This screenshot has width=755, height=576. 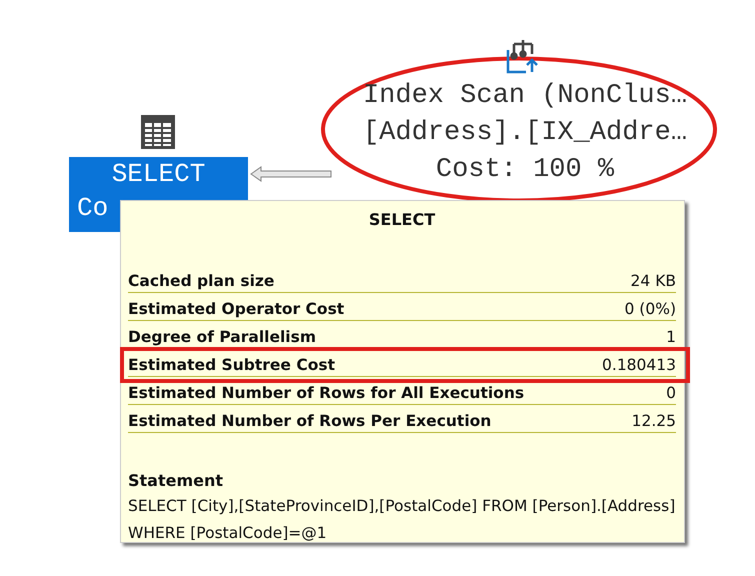 What do you see at coordinates (671, 393) in the screenshot?
I see `property-value: 0` at bounding box center [671, 393].